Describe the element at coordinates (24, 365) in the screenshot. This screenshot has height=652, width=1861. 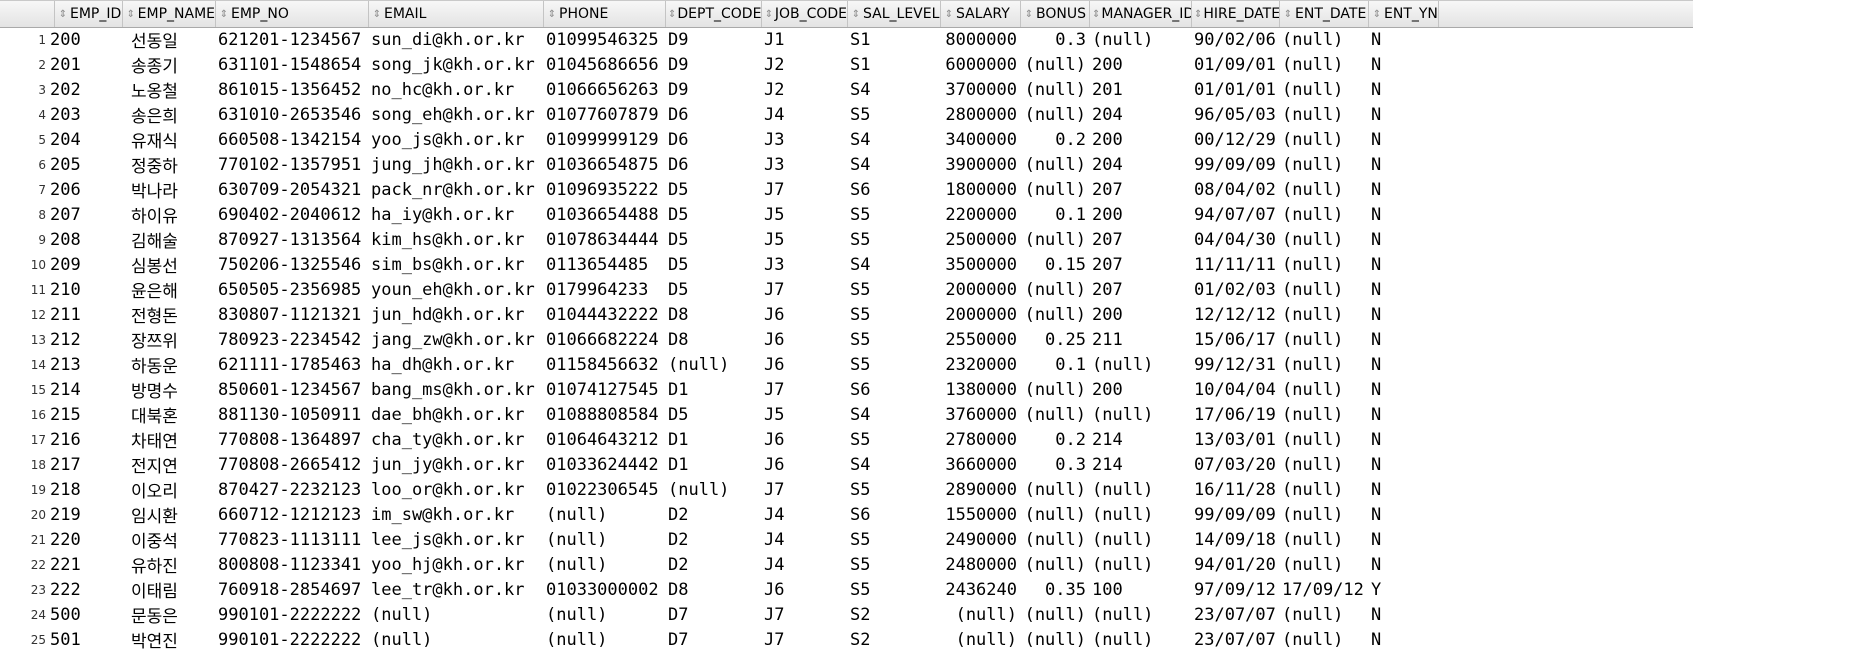
I see `row-number: 14` at that location.